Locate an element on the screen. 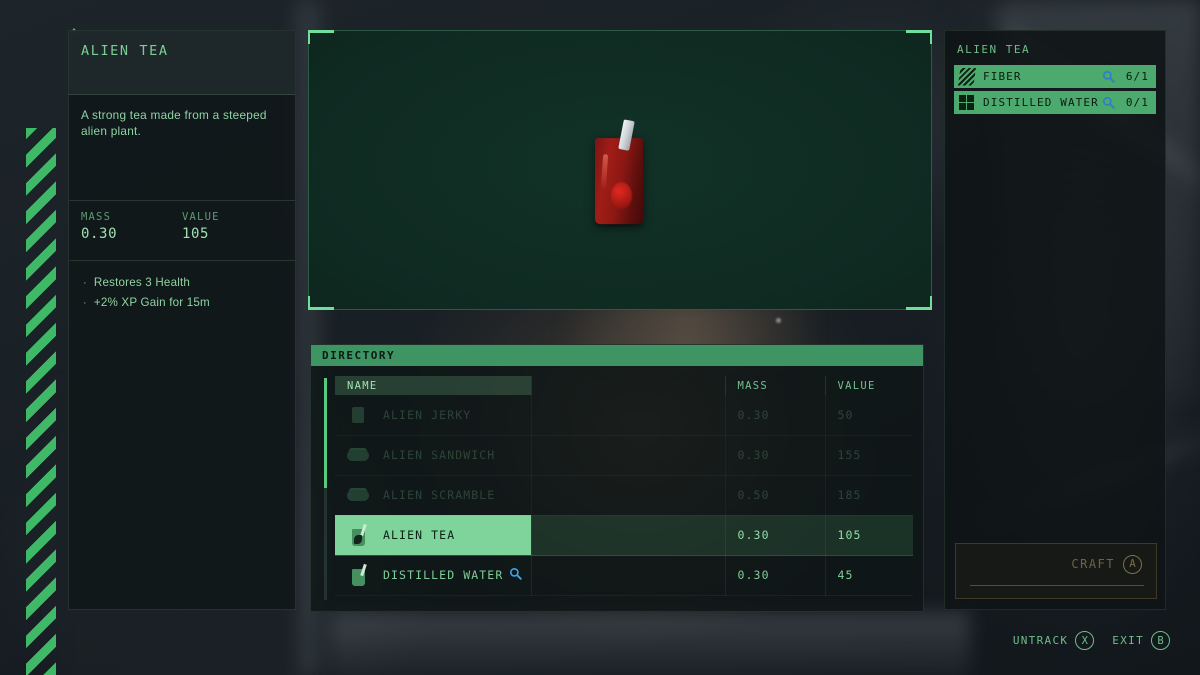  ingredients-title: ALIEN TEA is located at coordinates (994, 49).